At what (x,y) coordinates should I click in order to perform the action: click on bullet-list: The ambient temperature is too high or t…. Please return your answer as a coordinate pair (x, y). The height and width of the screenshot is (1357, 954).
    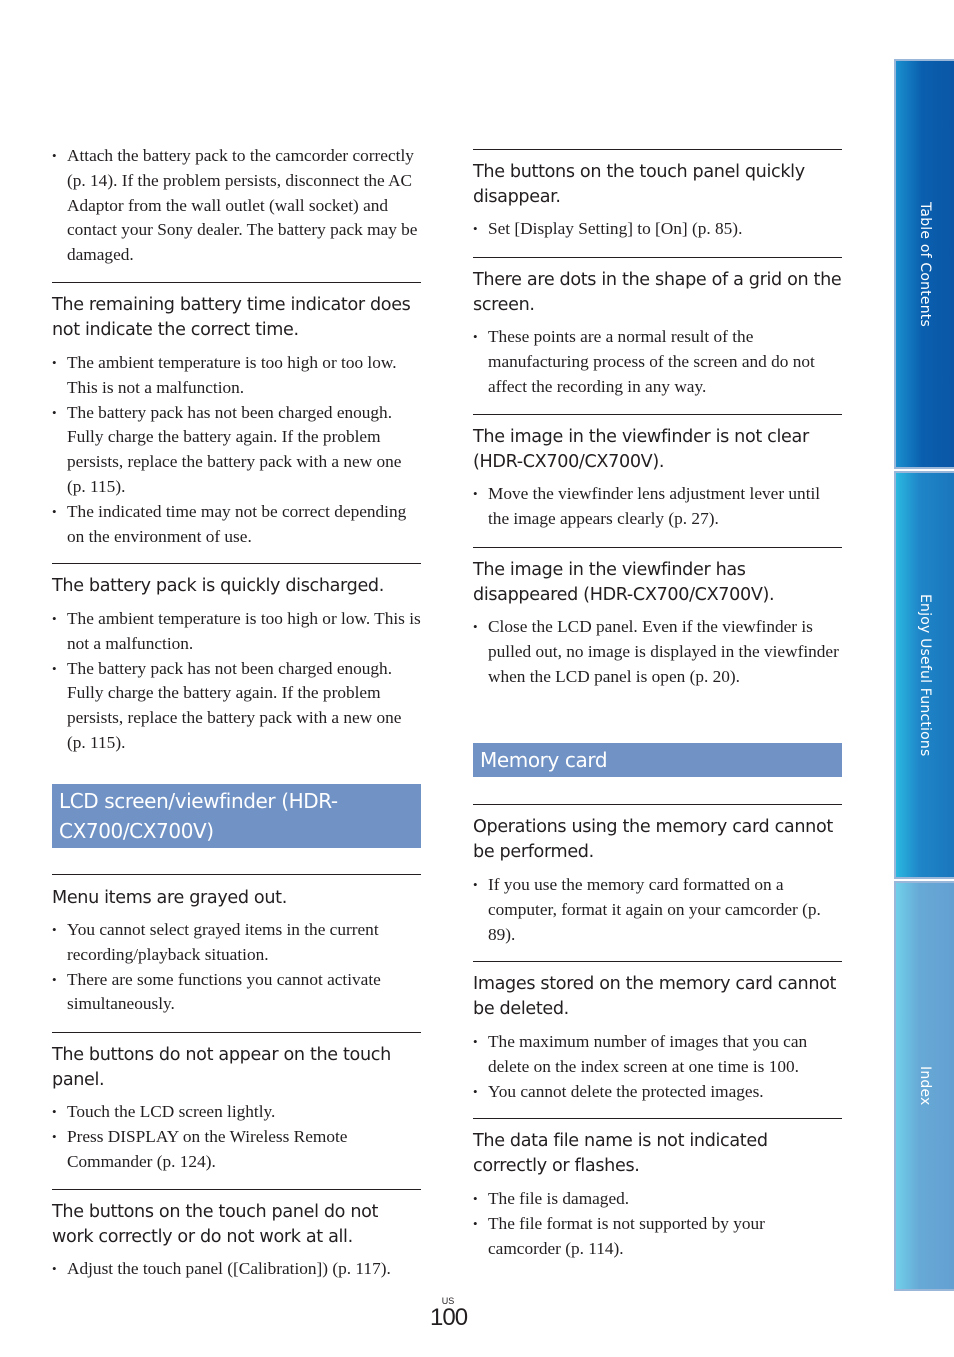
    Looking at the image, I should click on (236, 450).